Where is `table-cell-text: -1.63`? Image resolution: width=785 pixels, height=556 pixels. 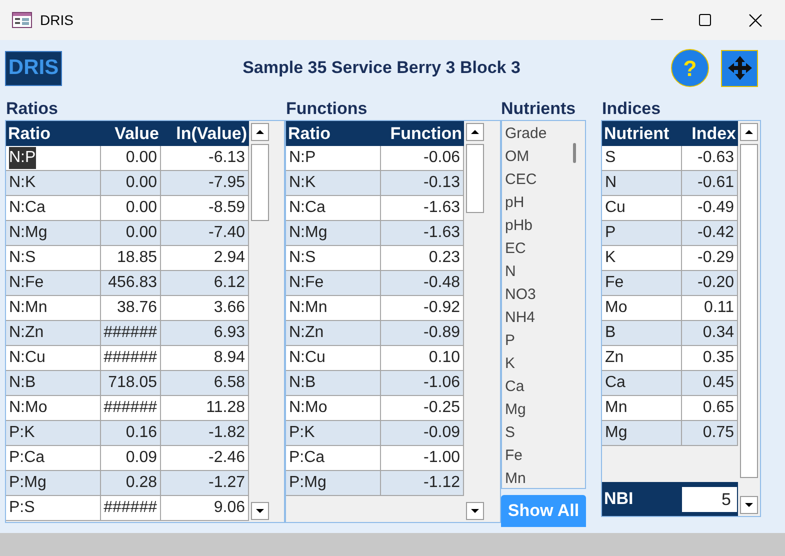 table-cell-text: -1.63 is located at coordinates (442, 233).